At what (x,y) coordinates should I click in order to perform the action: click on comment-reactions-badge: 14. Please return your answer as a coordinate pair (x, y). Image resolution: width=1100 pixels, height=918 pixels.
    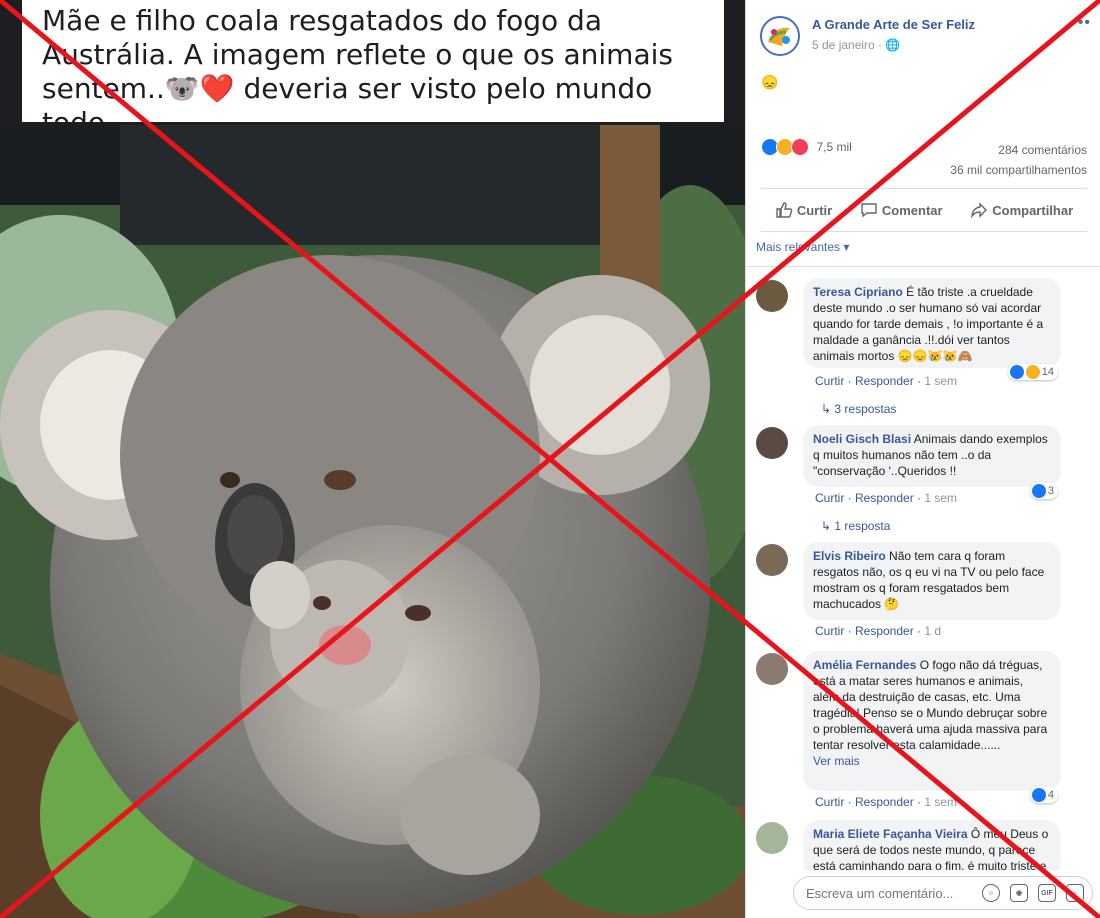
    Looking at the image, I should click on (1032, 372).